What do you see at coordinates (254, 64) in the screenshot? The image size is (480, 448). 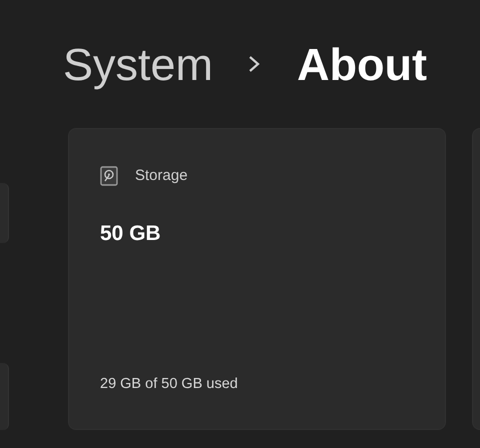 I see `chevron-icon` at bounding box center [254, 64].